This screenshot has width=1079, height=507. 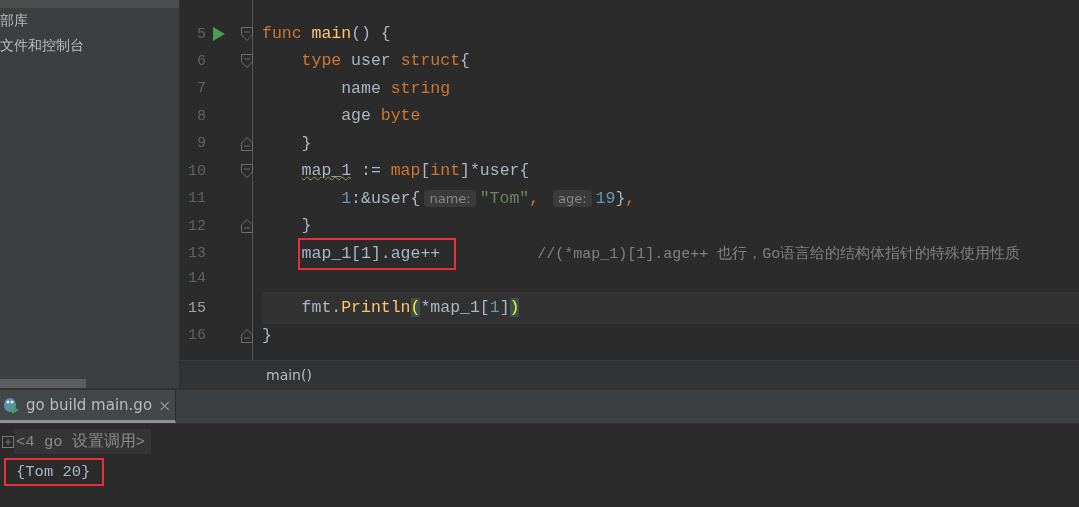 I want to click on line-number: 6, so click(x=201, y=61).